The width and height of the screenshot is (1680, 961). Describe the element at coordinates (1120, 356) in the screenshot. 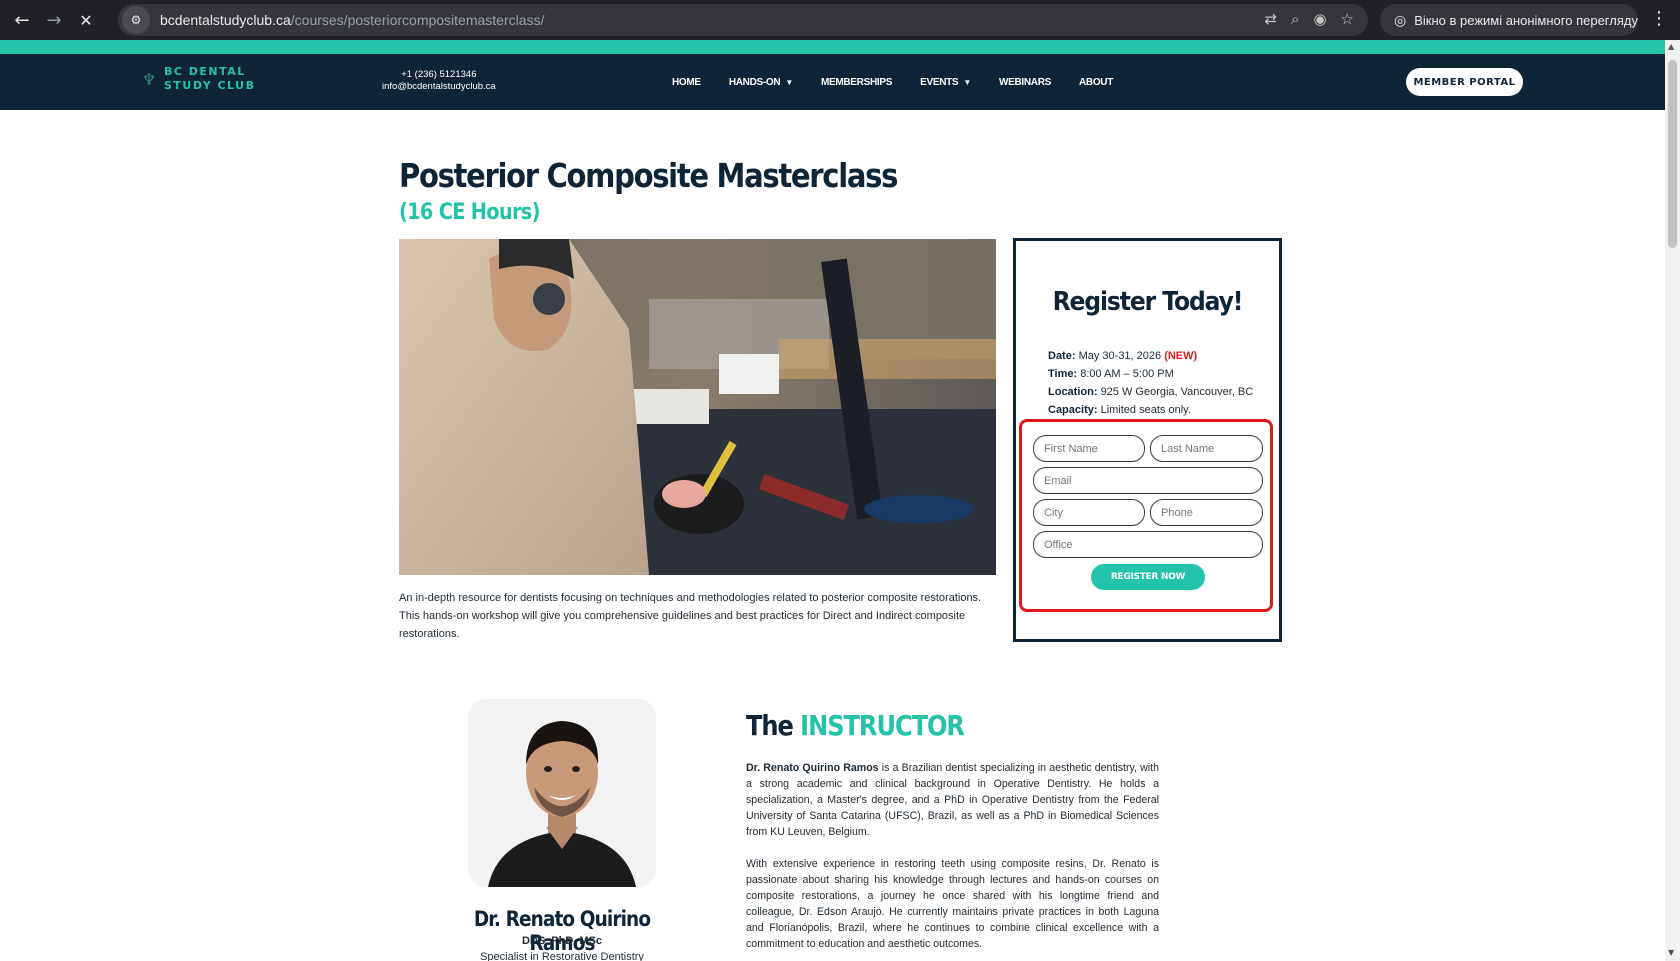

I see `date-value: May 30-31, 2026` at that location.